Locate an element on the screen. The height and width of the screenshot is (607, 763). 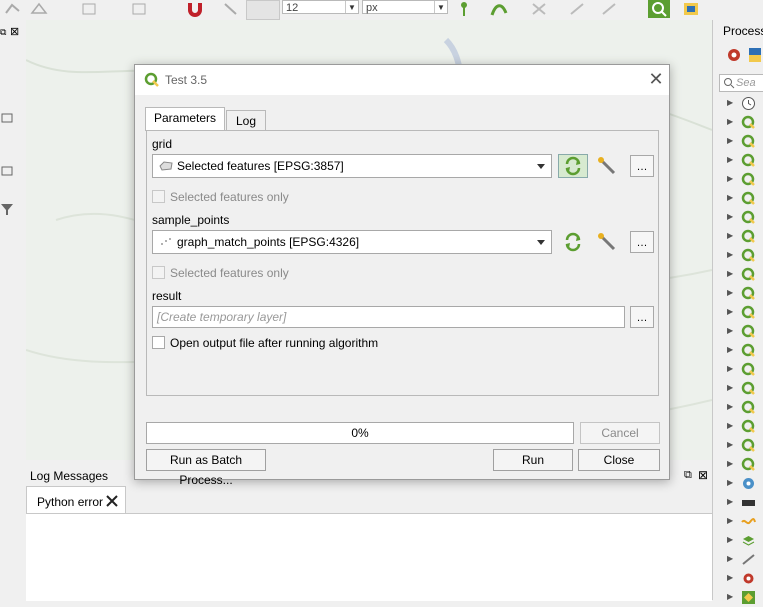
snapping-magnet-icon is located at coordinates (195, 9).